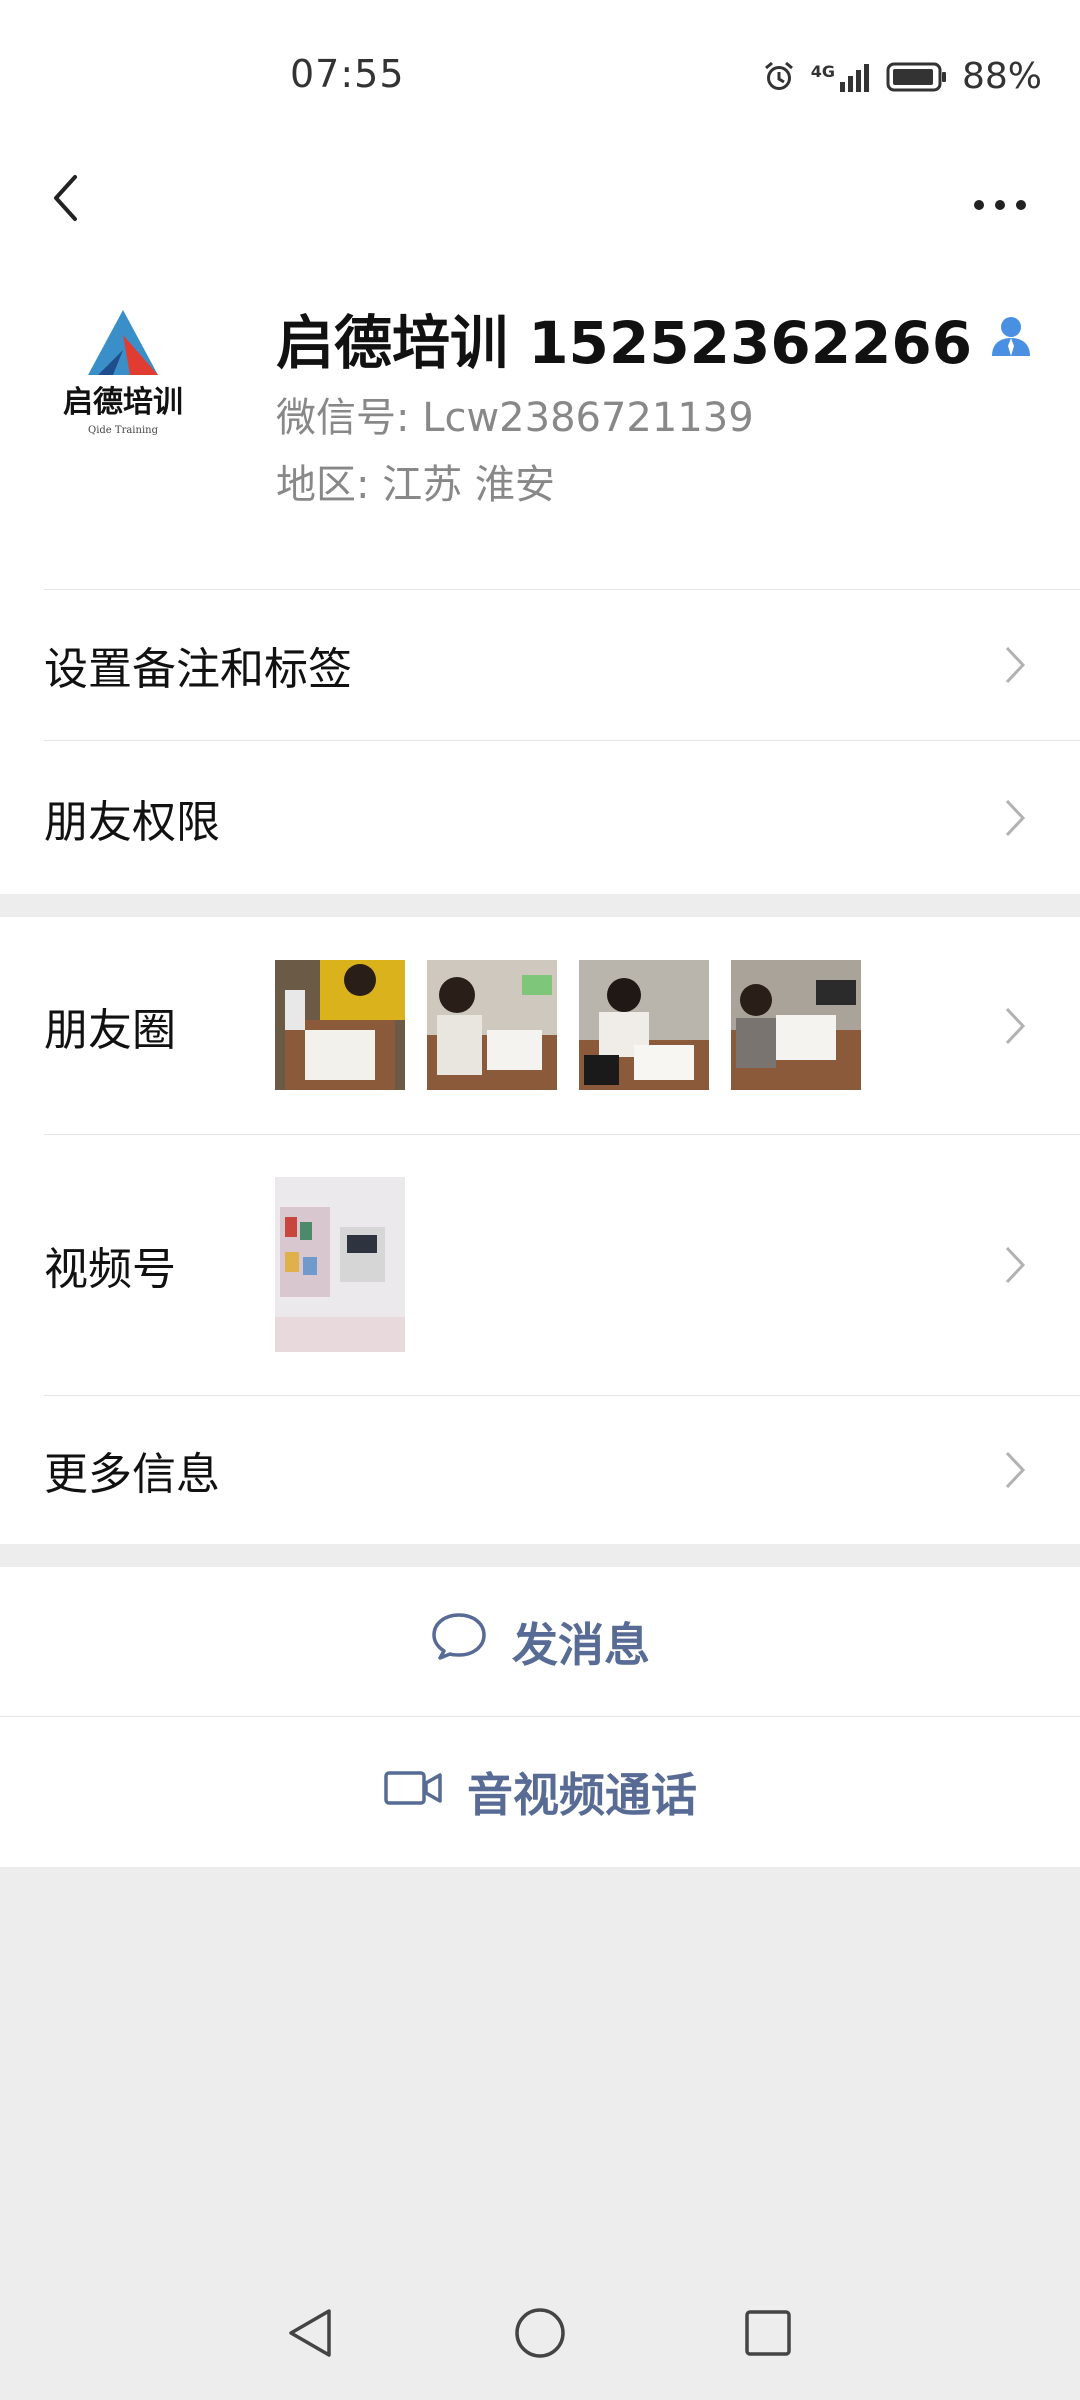  Describe the element at coordinates (822, 71) in the screenshot. I see `network-type-label: 4G` at that location.